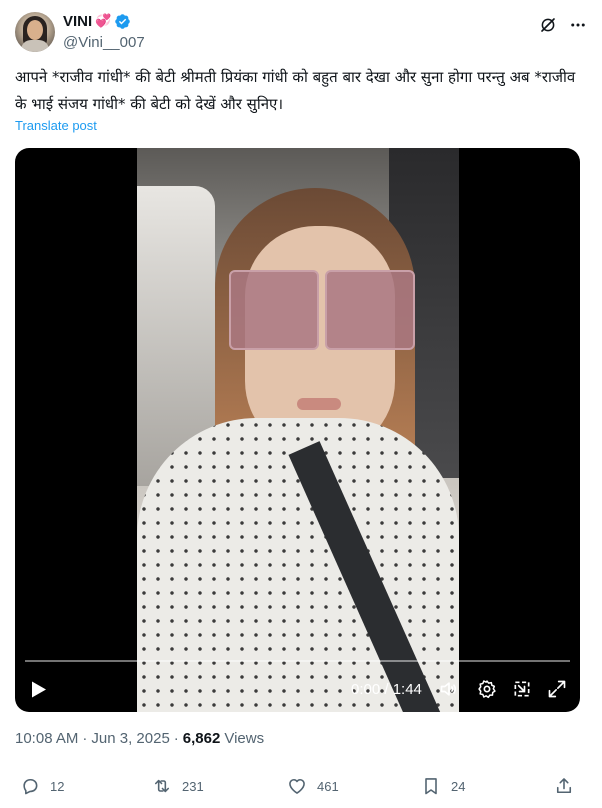 This screenshot has height=808, width=602. Describe the element at coordinates (46, 738) in the screenshot. I see `post-time: 10:08 AM` at that location.